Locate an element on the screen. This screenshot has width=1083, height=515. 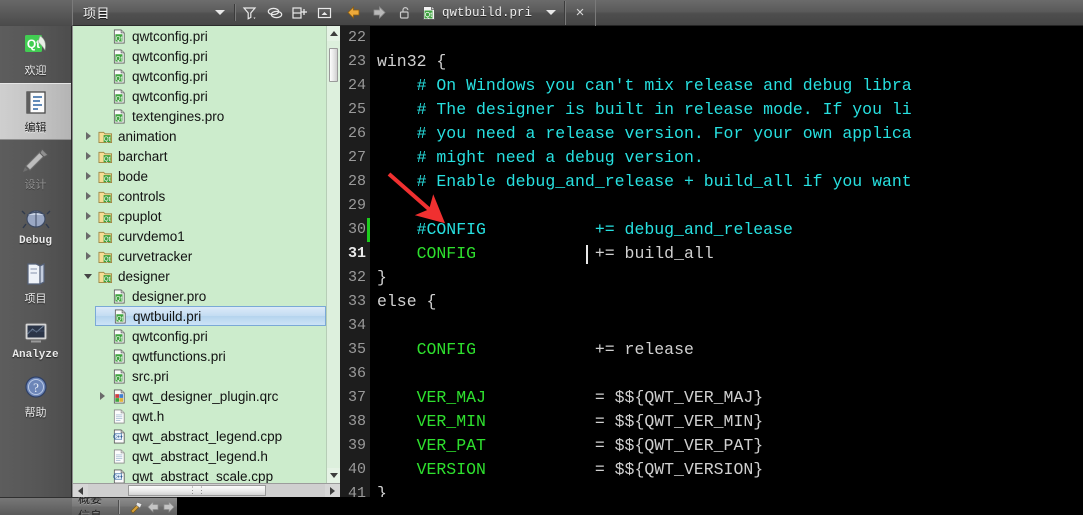
toggle-lock-button is located at coordinates (405, 13).